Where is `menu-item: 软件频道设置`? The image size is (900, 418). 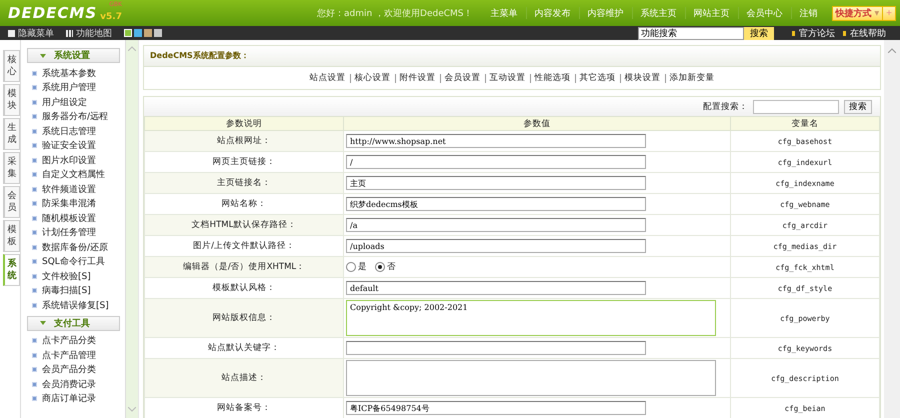 menu-item: 软件频道设置 is located at coordinates (73, 189).